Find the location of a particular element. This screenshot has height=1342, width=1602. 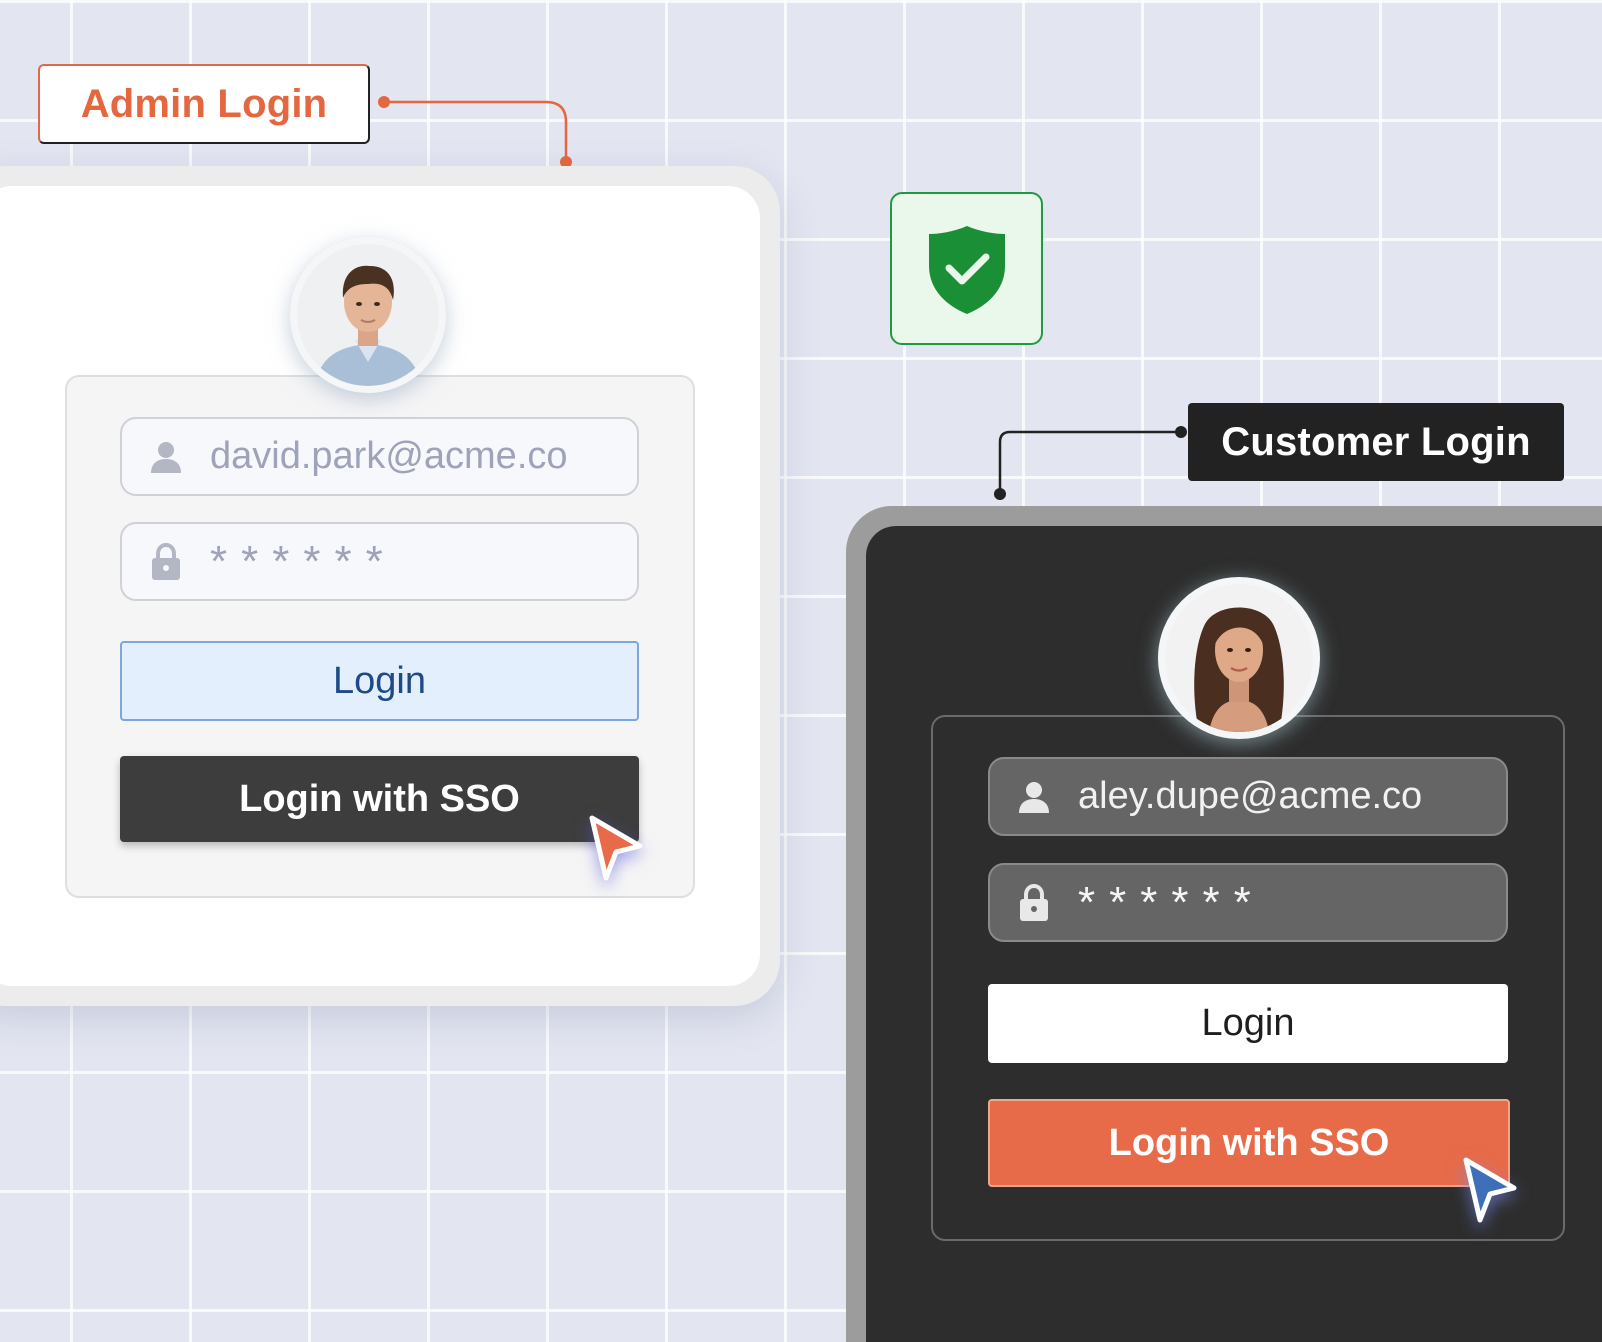

admin-login-tag-label: Admin Login is located at coordinates (204, 103).